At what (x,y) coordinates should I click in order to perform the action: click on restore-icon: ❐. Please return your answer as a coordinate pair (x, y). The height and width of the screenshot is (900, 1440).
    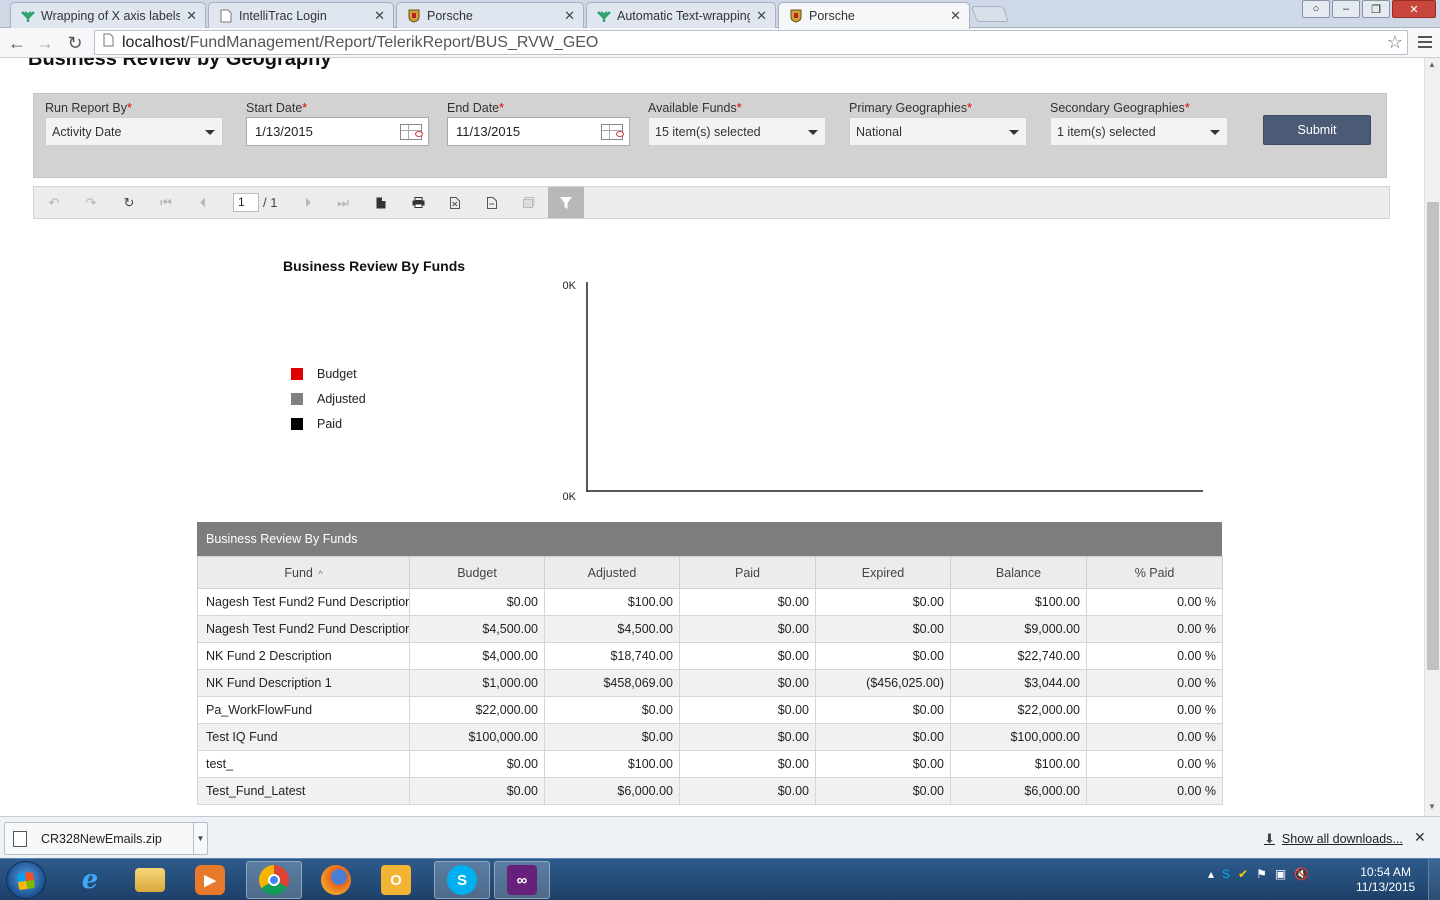
    Looking at the image, I should click on (1376, 9).